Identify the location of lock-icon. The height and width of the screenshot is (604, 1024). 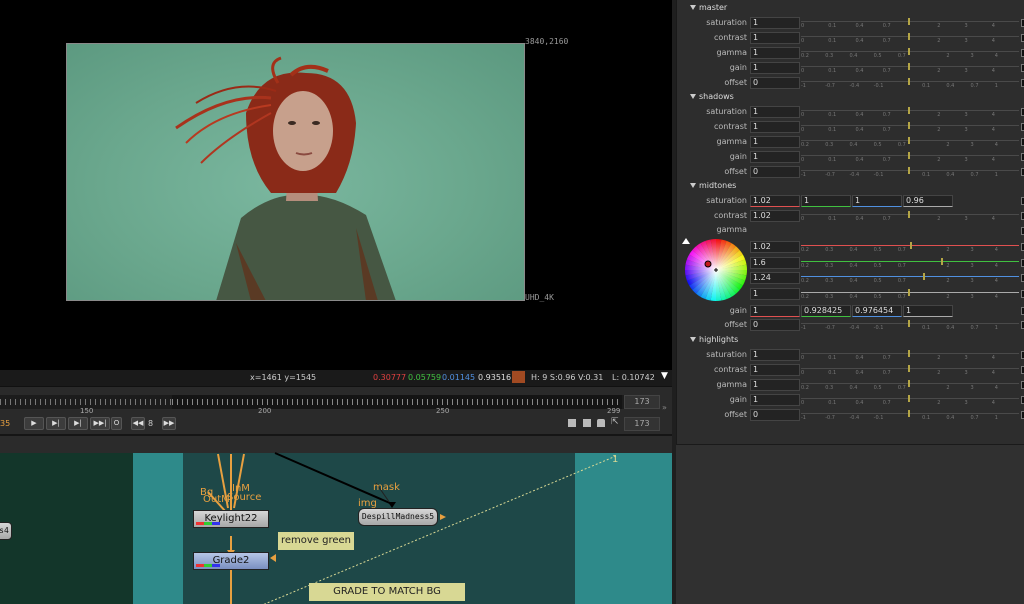
(601, 423).